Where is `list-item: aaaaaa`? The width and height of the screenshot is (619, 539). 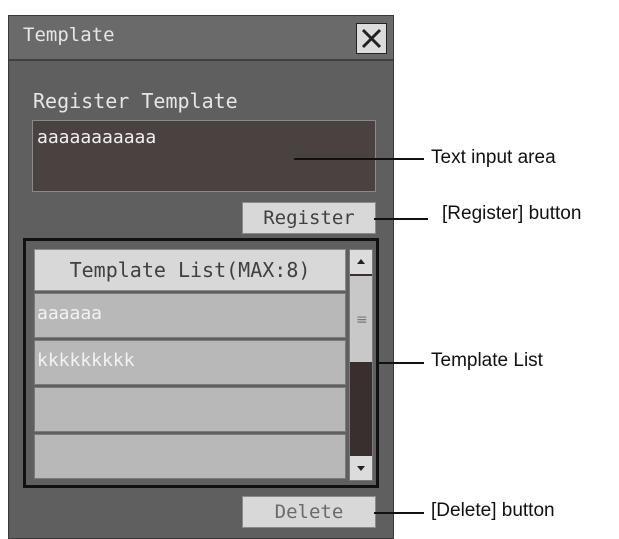
list-item: aaaaaa is located at coordinates (190, 315).